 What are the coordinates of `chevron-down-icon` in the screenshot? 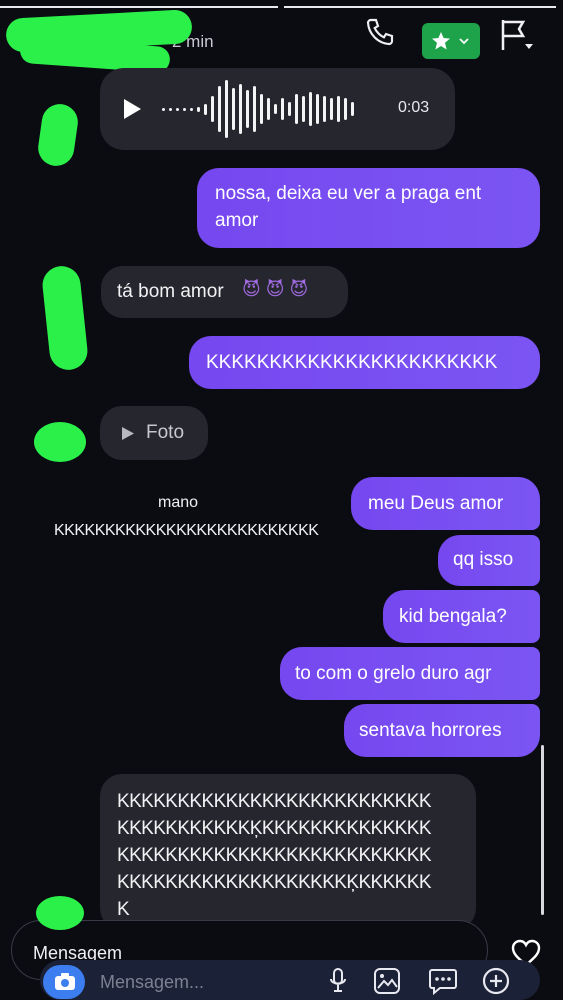 It's located at (464, 41).